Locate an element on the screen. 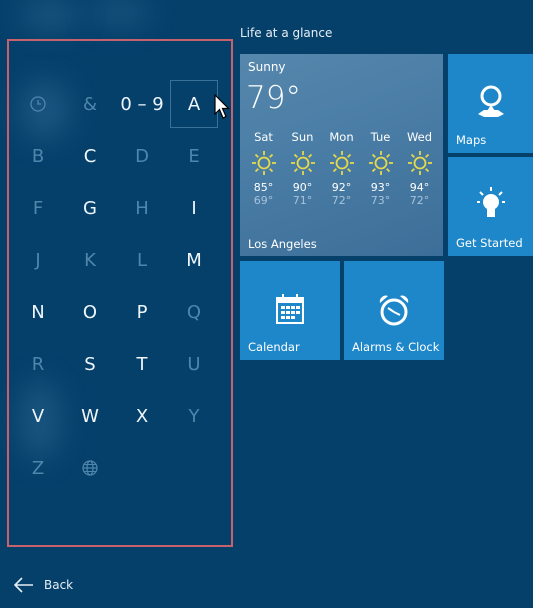 The height and width of the screenshot is (608, 533). weather-condition: Sunny is located at coordinates (267, 67).